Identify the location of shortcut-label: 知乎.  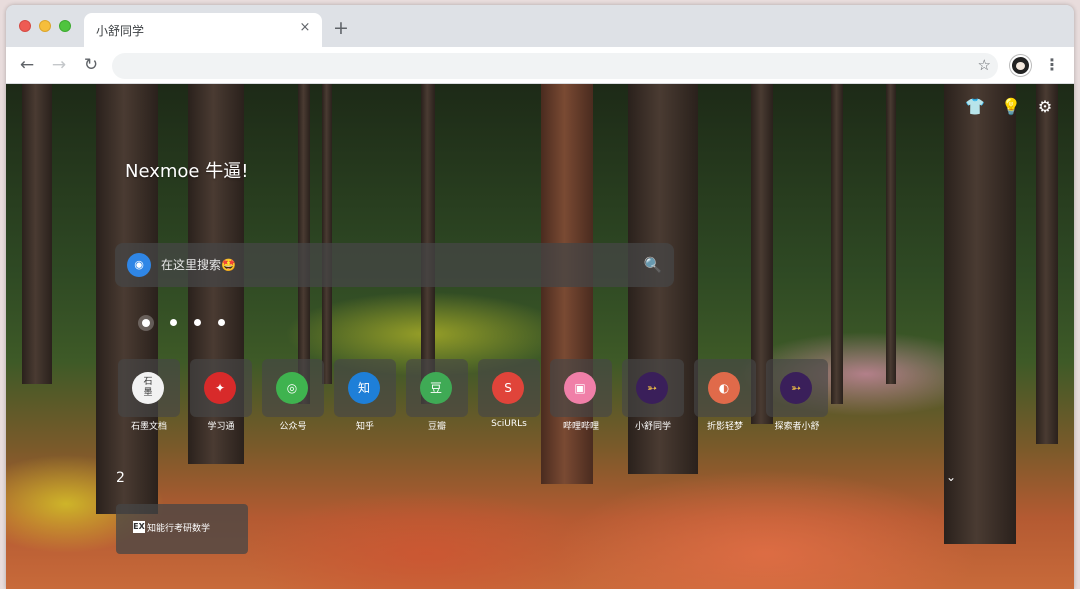
(364, 427).